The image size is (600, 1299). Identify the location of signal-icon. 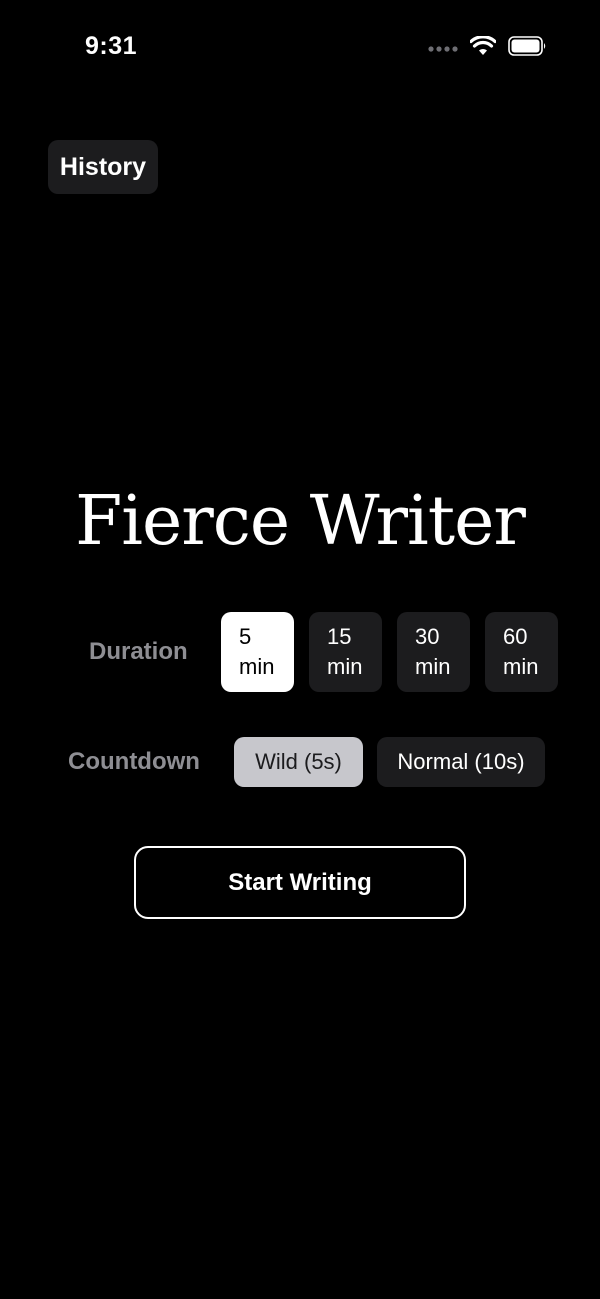
(443, 49).